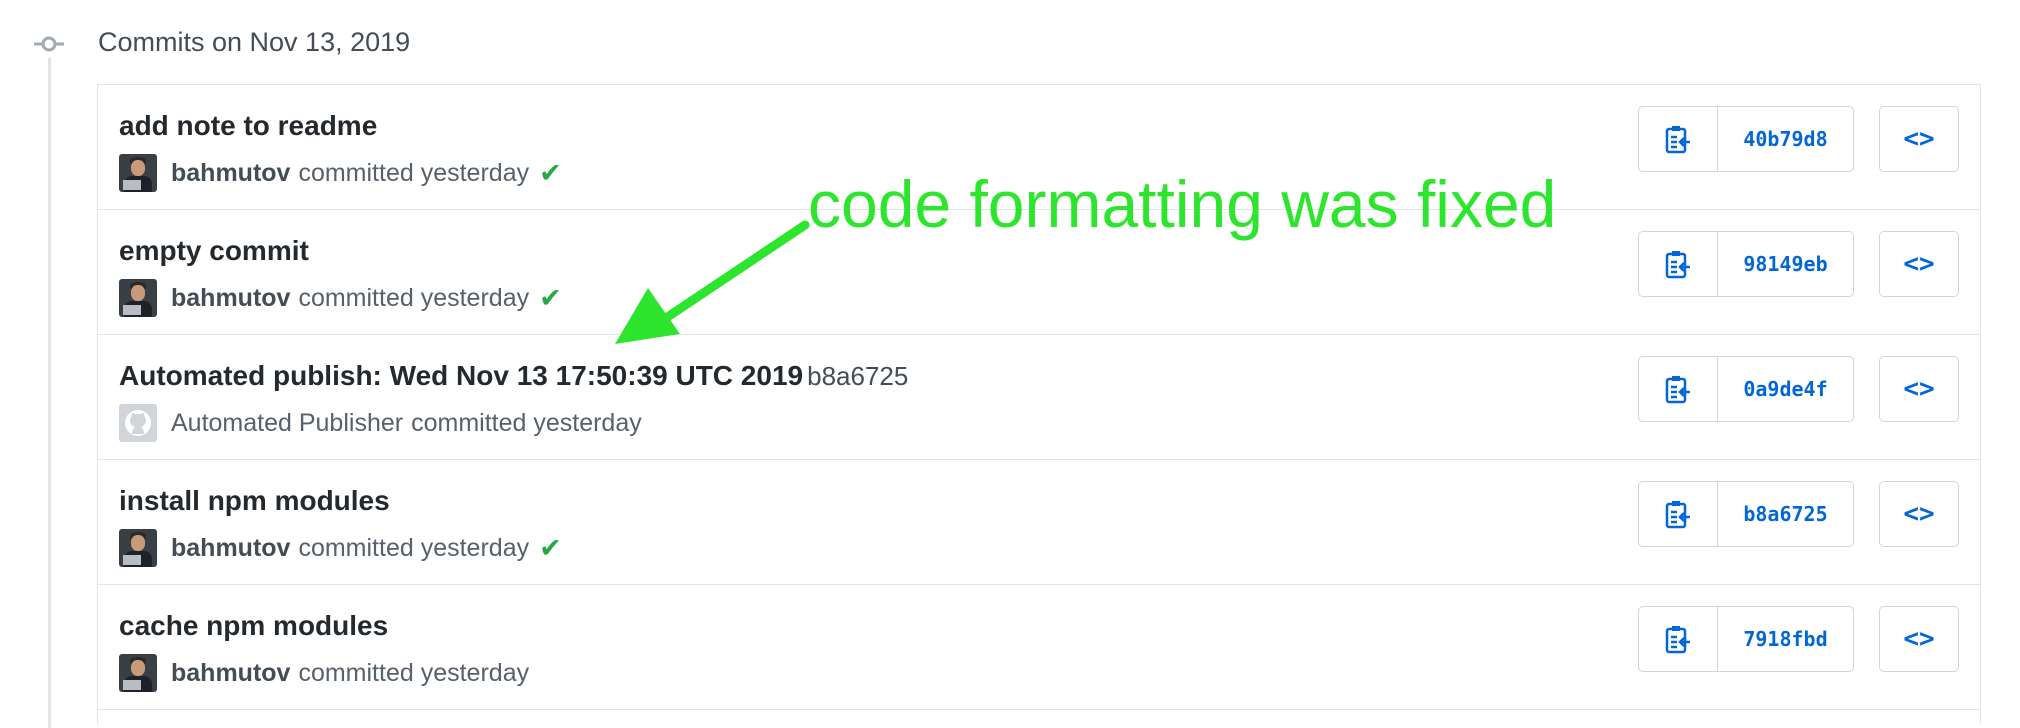 This screenshot has height=728, width=2020. What do you see at coordinates (1785, 264) in the screenshot?
I see `sha-link: 98149eb` at bounding box center [1785, 264].